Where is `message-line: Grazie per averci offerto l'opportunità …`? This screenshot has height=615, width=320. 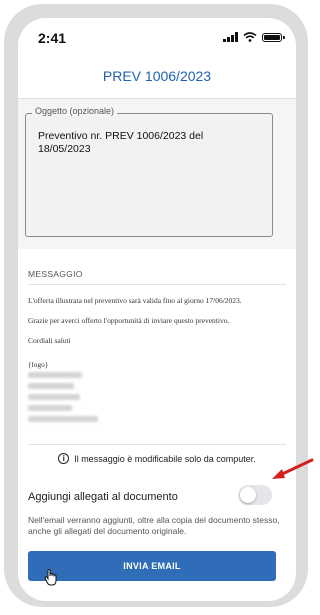
message-line: Grazie per averci offerto l'opportunità … is located at coordinates (129, 320).